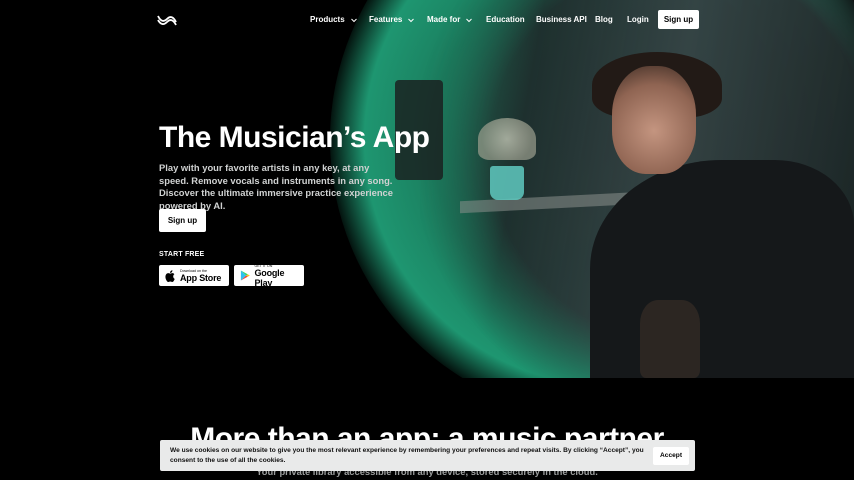  I want to click on nav-business-api: Business API, so click(561, 19).